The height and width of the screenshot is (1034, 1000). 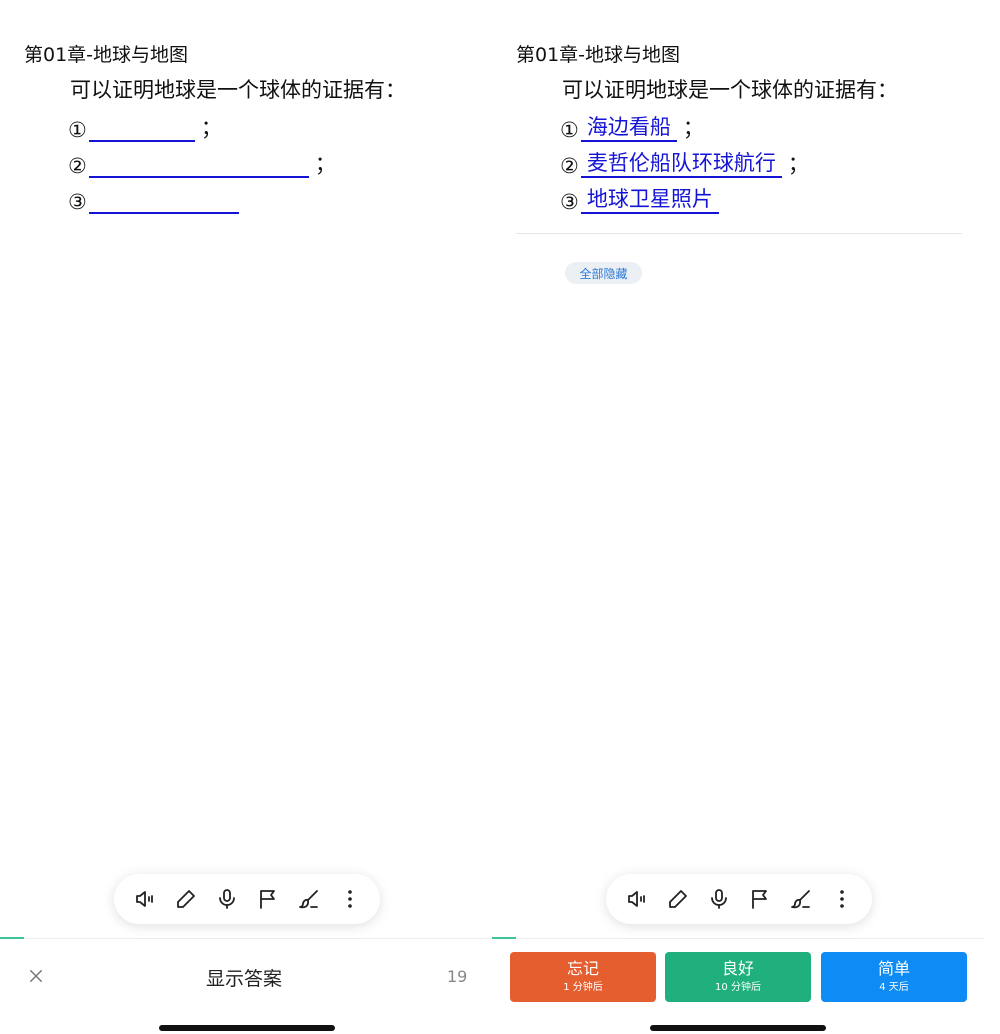 I want to click on show-answer-button: 显示答案, so click(x=244, y=977).